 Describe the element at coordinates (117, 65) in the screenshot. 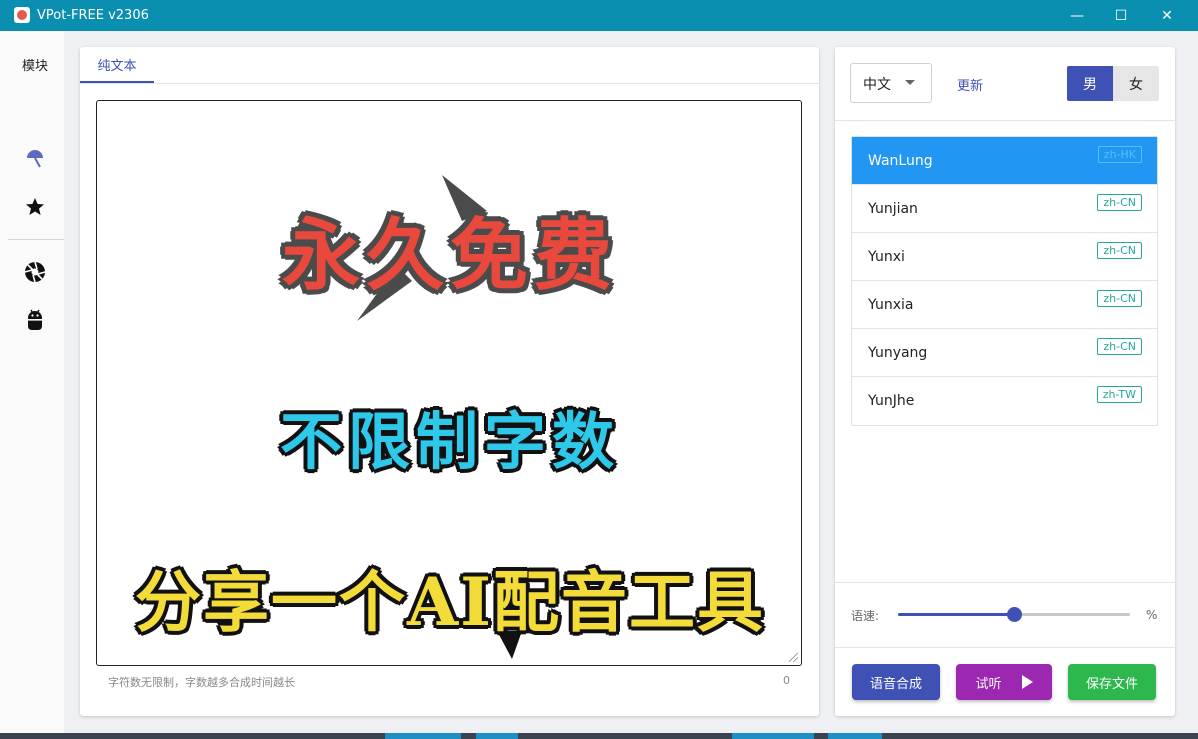

I see `tab-plain-text: 纯文本` at that location.